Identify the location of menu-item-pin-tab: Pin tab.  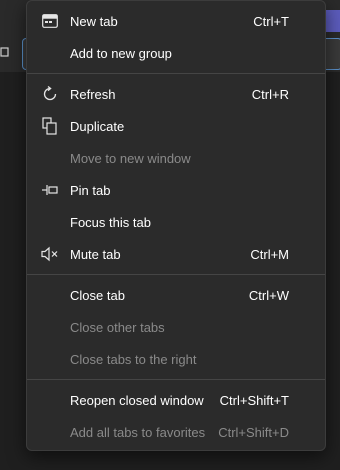
(177, 190).